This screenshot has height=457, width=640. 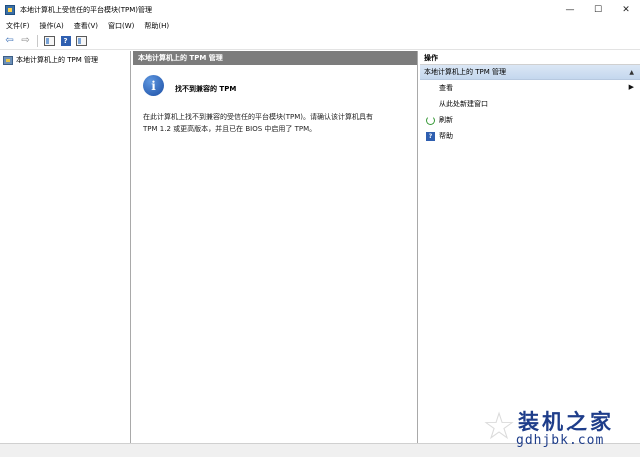 What do you see at coordinates (465, 72) in the screenshot?
I see `actions-section-title: 本地计算机上的 TPM 管理` at bounding box center [465, 72].